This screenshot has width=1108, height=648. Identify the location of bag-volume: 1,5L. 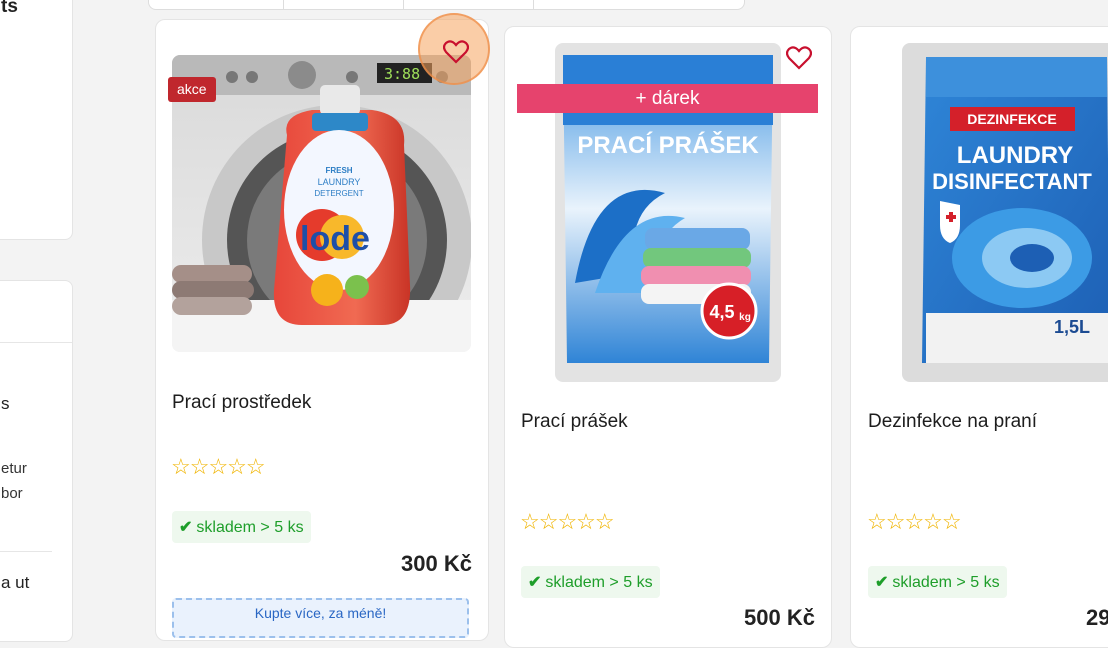
(1072, 327).